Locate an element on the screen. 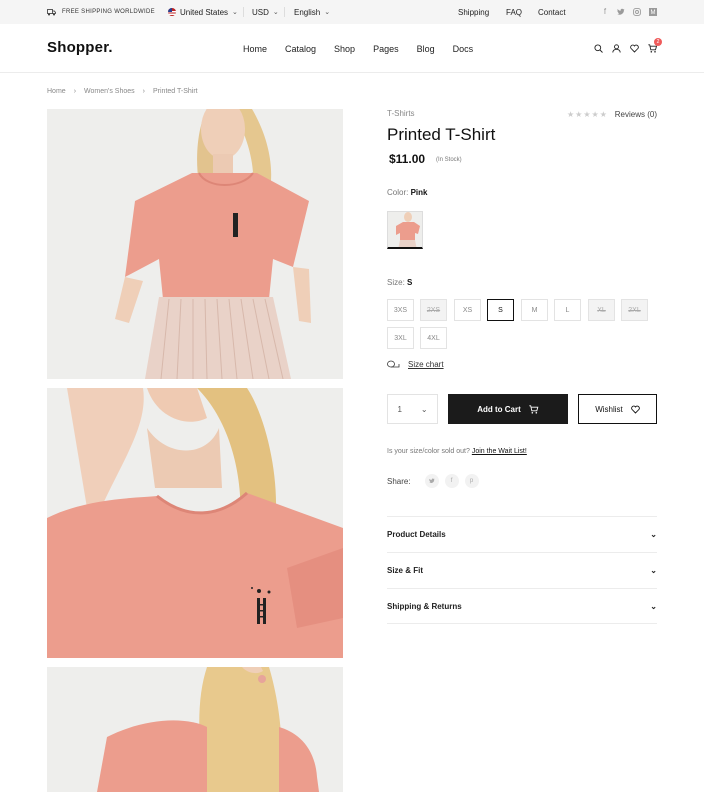 The width and height of the screenshot is (704, 792). cart-icon: 2 is located at coordinates (655, 45).